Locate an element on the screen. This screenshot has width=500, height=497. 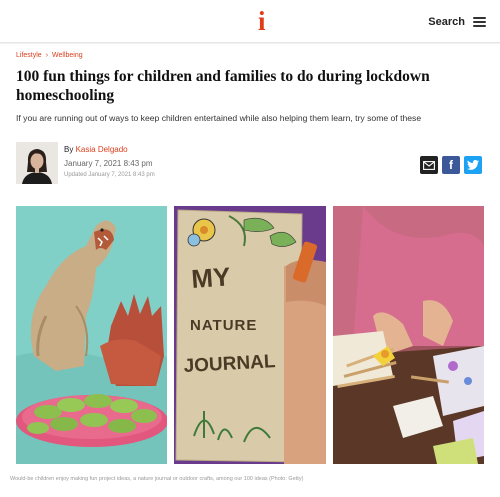
search-label: Search is located at coordinates (446, 22).